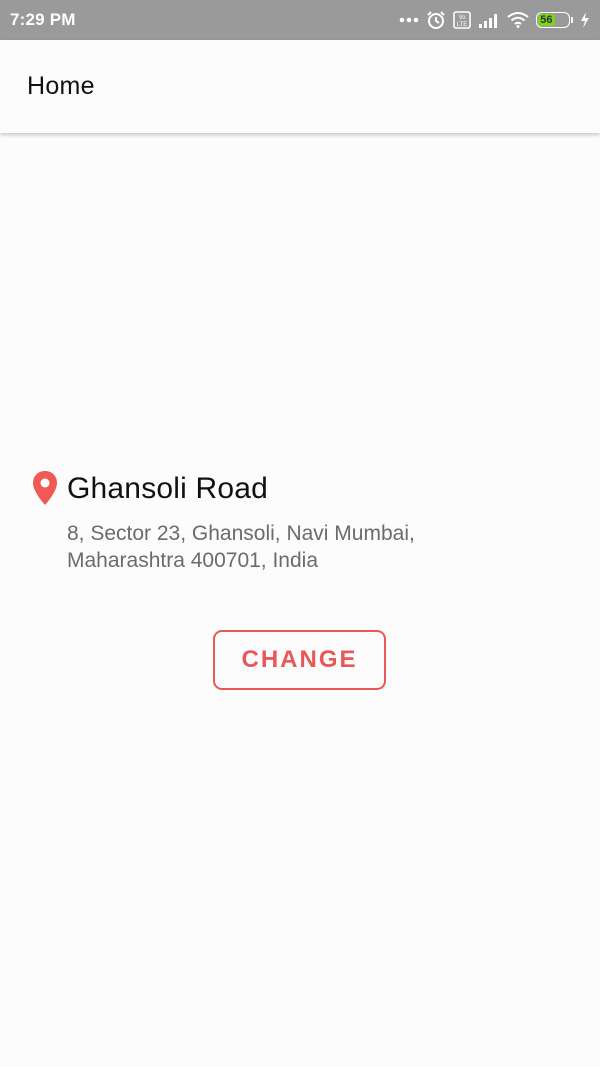  What do you see at coordinates (300, 86) in the screenshot?
I see `app-bar: Home` at bounding box center [300, 86].